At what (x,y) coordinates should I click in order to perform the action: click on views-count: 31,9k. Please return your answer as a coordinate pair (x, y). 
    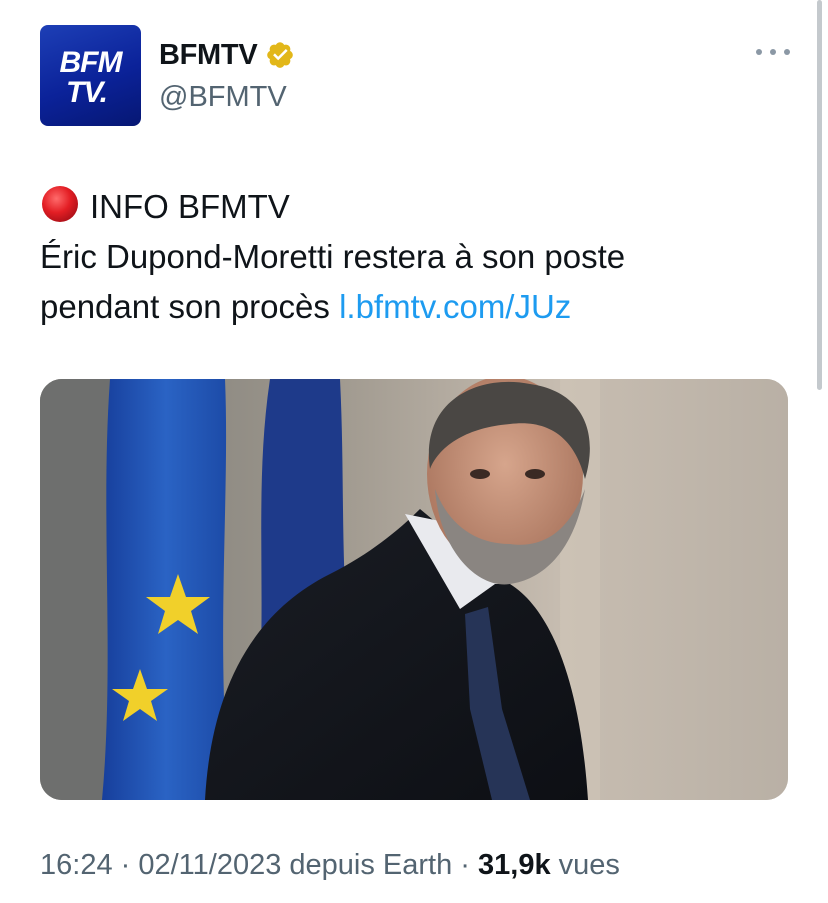
    Looking at the image, I should click on (514, 865).